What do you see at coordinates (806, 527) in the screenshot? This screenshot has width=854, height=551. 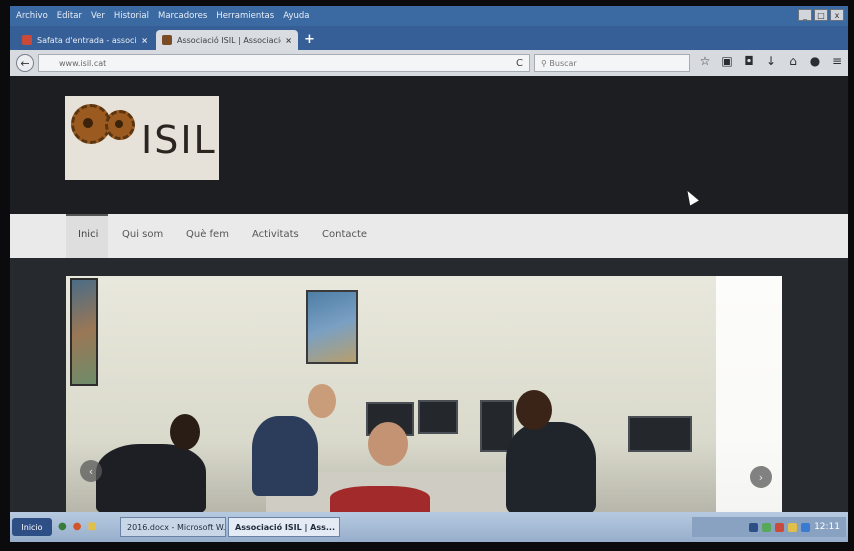 I see `update-icon` at bounding box center [806, 527].